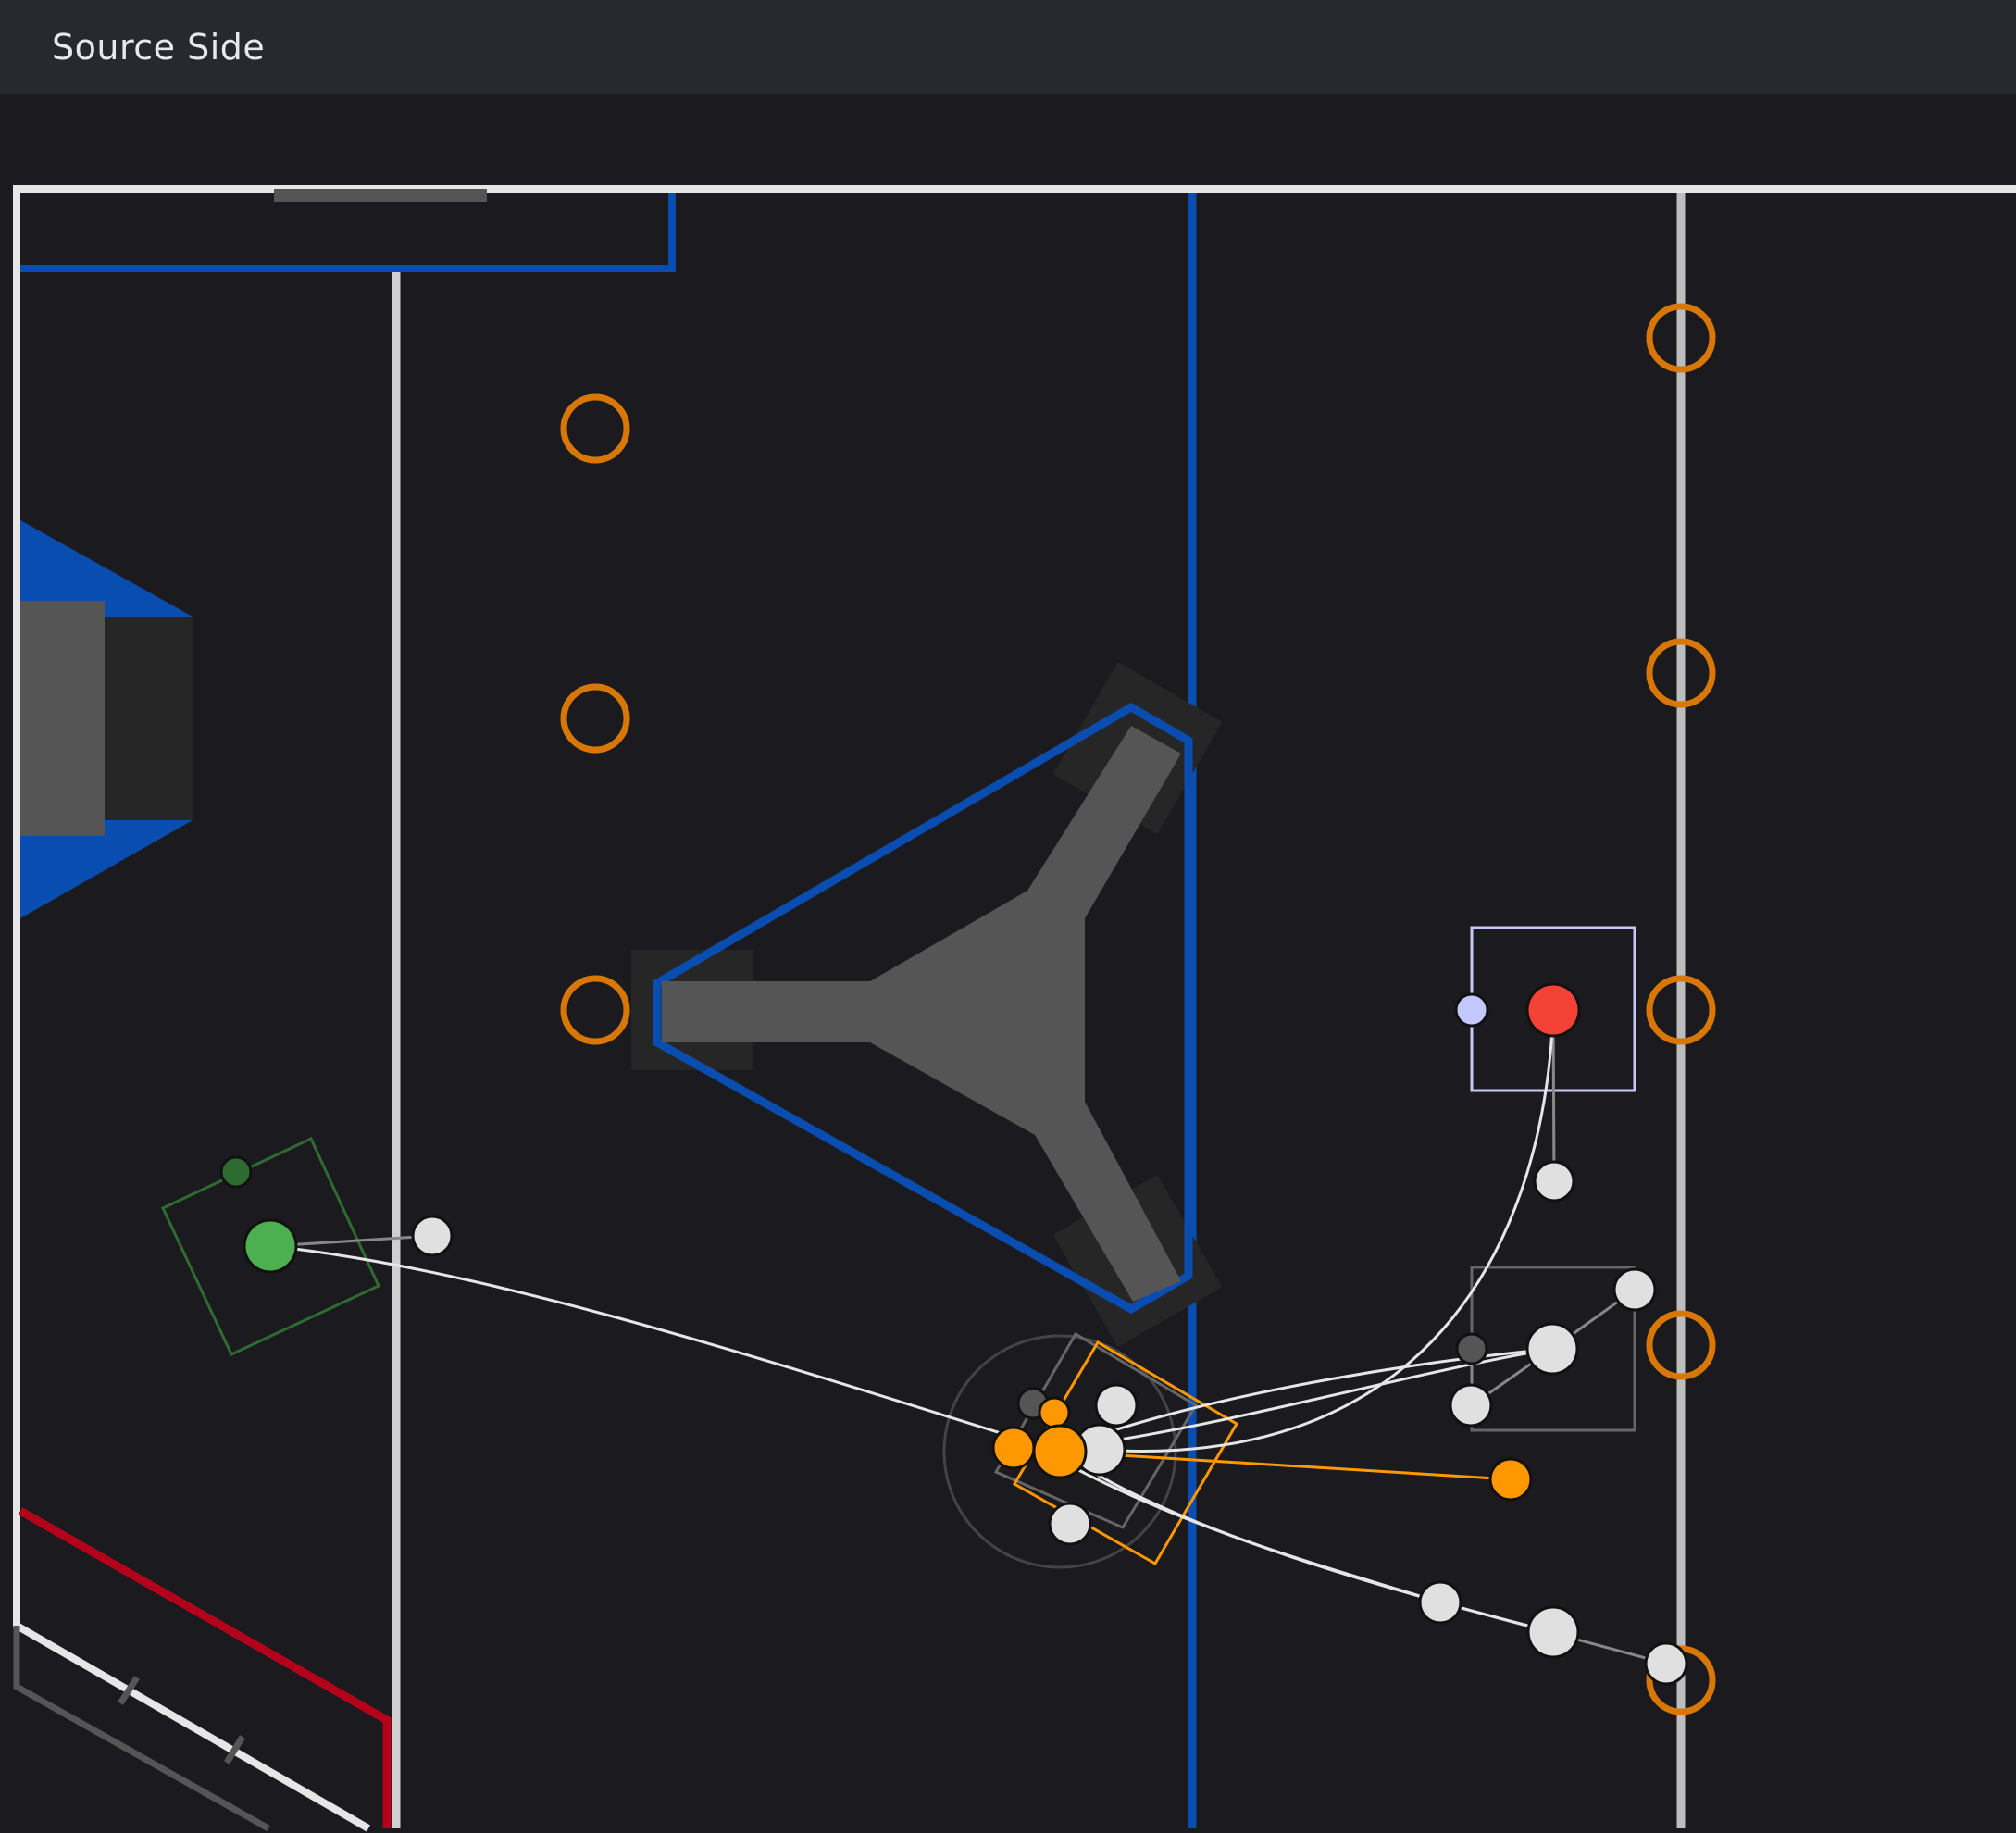  I want to click on title-bar: Source Side, so click(1008, 47).